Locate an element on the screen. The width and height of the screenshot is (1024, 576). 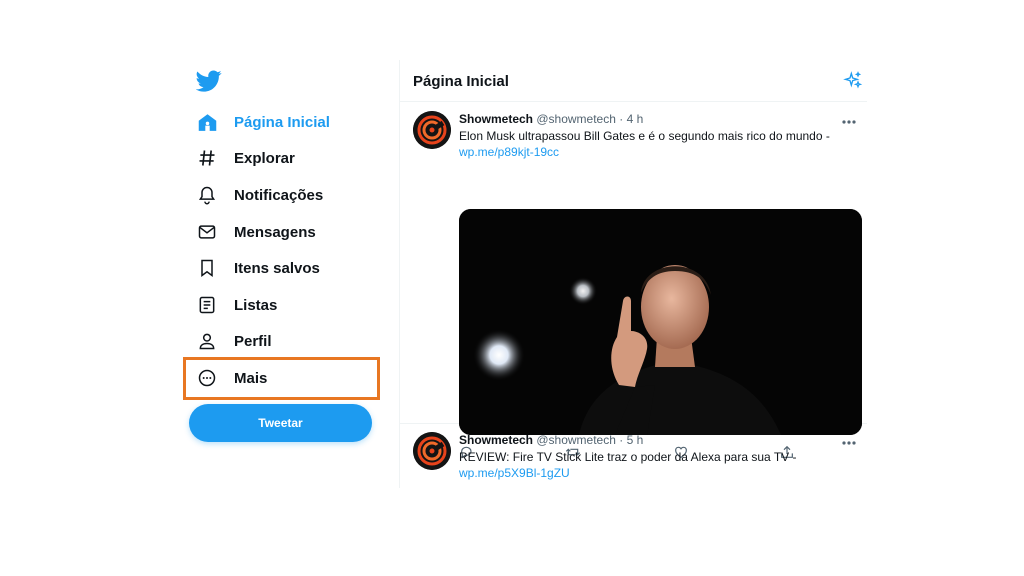
tweet-button: Tweetar is located at coordinates (280, 423).